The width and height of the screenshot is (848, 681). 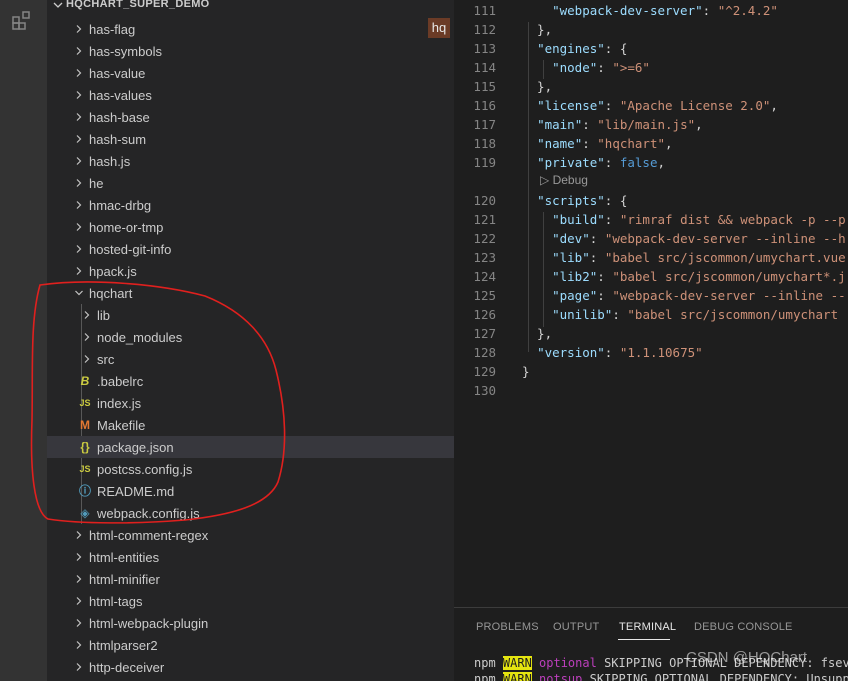 I want to click on tab-terminal: TERMINAL, so click(x=647, y=627).